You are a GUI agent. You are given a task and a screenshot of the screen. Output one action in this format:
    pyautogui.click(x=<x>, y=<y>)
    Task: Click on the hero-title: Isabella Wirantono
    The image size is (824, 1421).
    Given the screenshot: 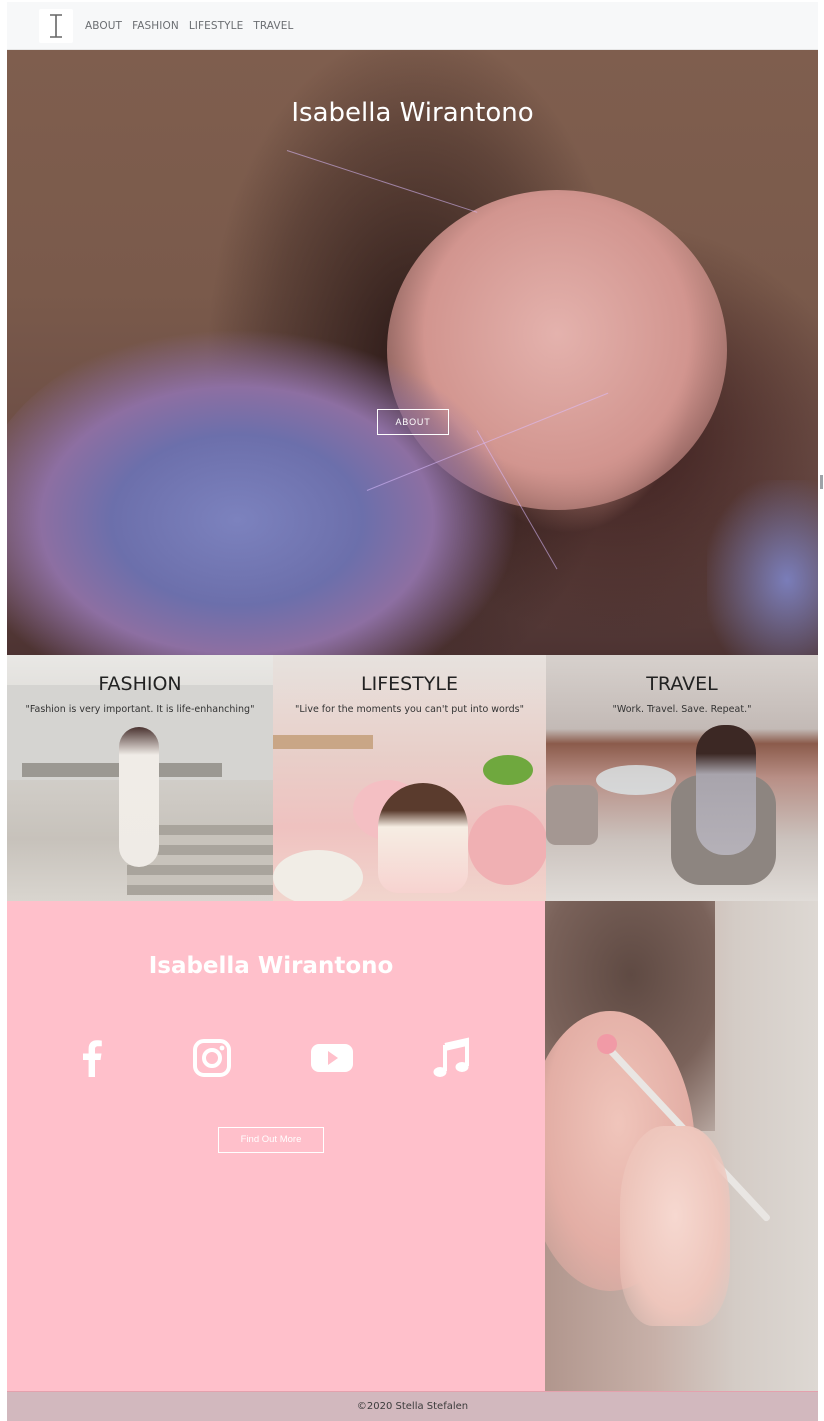 What is the action you would take?
    pyautogui.click(x=412, y=113)
    